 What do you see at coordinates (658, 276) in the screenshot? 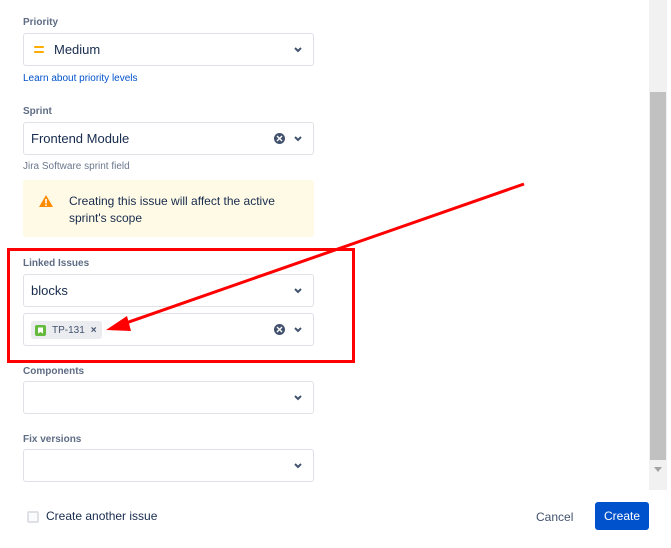
I see `scrollbar-thumb` at bounding box center [658, 276].